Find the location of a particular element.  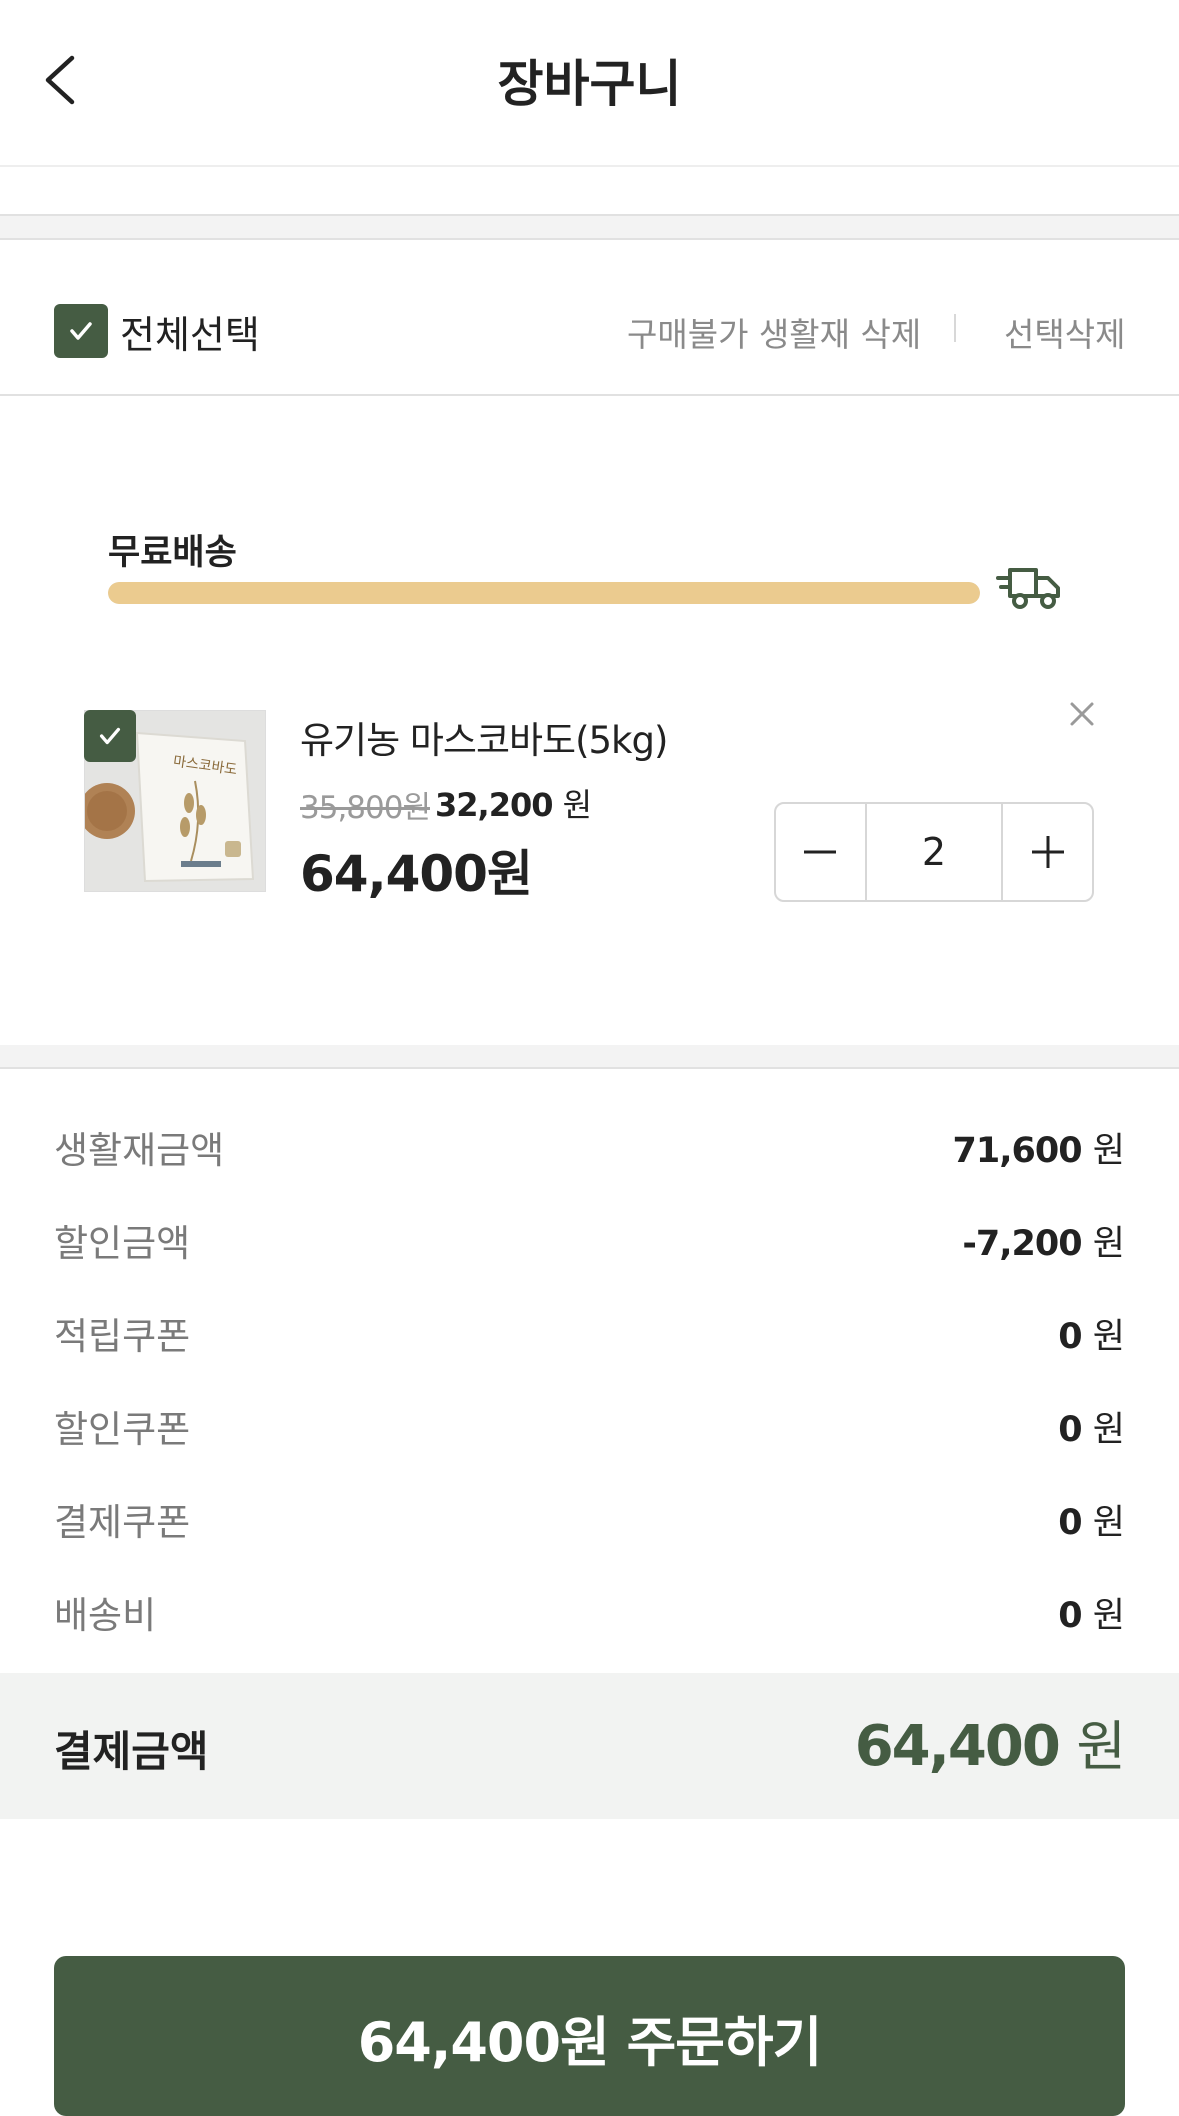

summary-row-discount-coupon: 할인쿠폰 0 원 is located at coordinates (589, 1426).